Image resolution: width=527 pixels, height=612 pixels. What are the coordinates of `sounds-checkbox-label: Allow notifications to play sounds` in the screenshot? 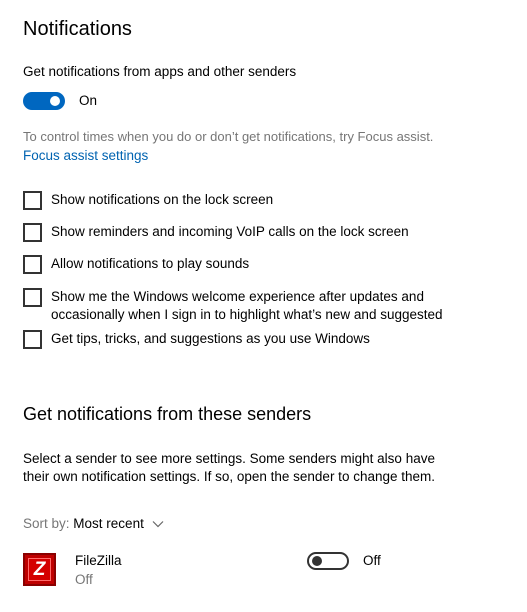 It's located at (150, 263).